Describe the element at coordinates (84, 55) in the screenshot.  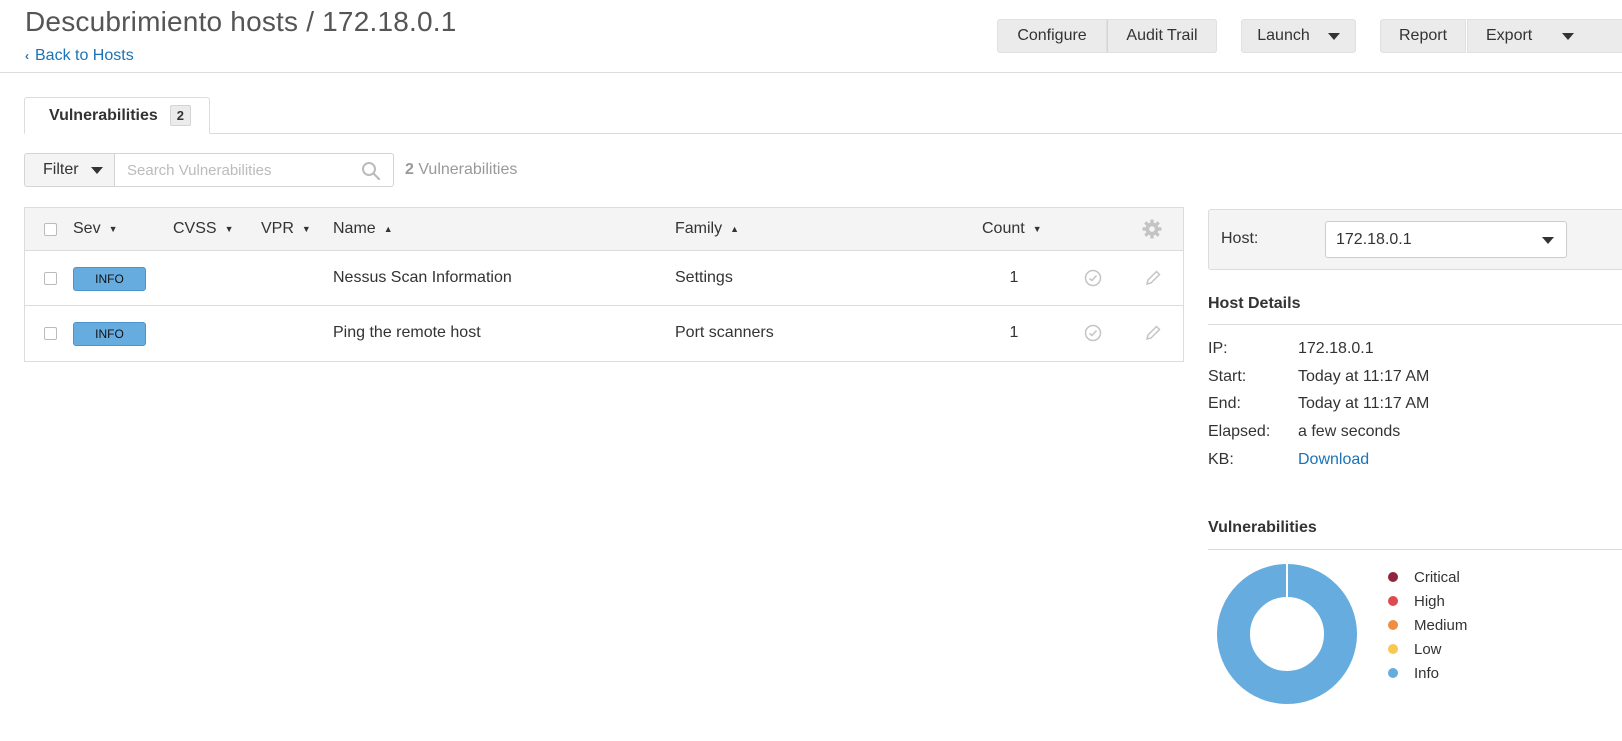
I see `back-link-label: Back to Hosts` at that location.